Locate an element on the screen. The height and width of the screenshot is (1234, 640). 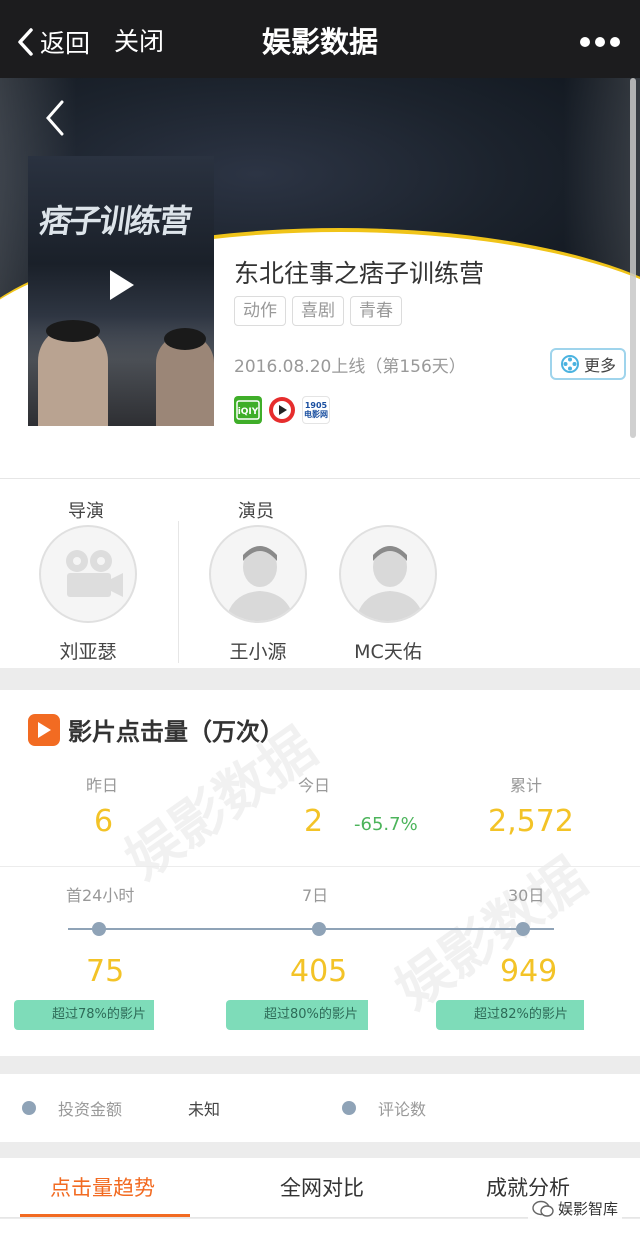
comments-label: 评论数 is located at coordinates (402, 1109).